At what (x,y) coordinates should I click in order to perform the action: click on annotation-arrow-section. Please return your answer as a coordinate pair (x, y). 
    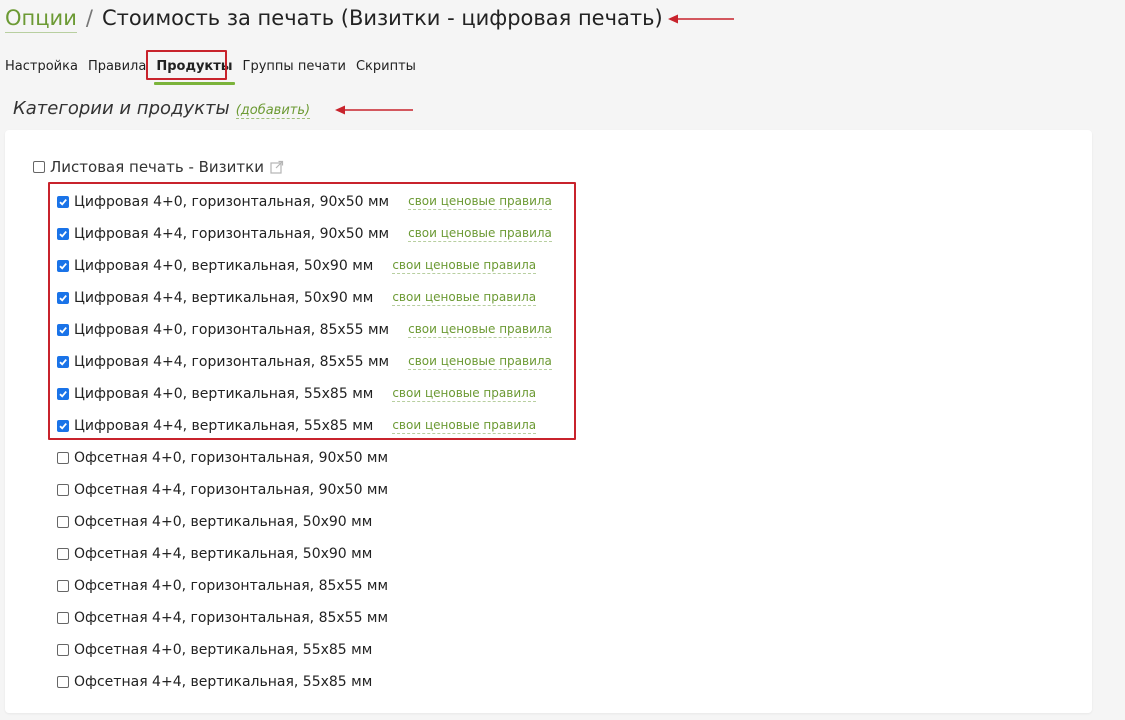
    Looking at the image, I should click on (374, 110).